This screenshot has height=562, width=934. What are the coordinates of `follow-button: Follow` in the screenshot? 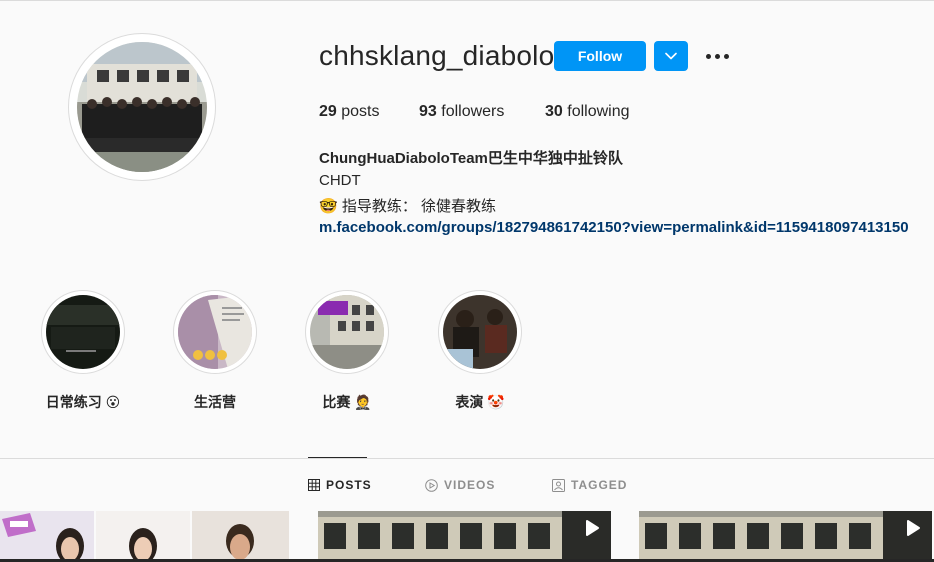 It's located at (600, 56).